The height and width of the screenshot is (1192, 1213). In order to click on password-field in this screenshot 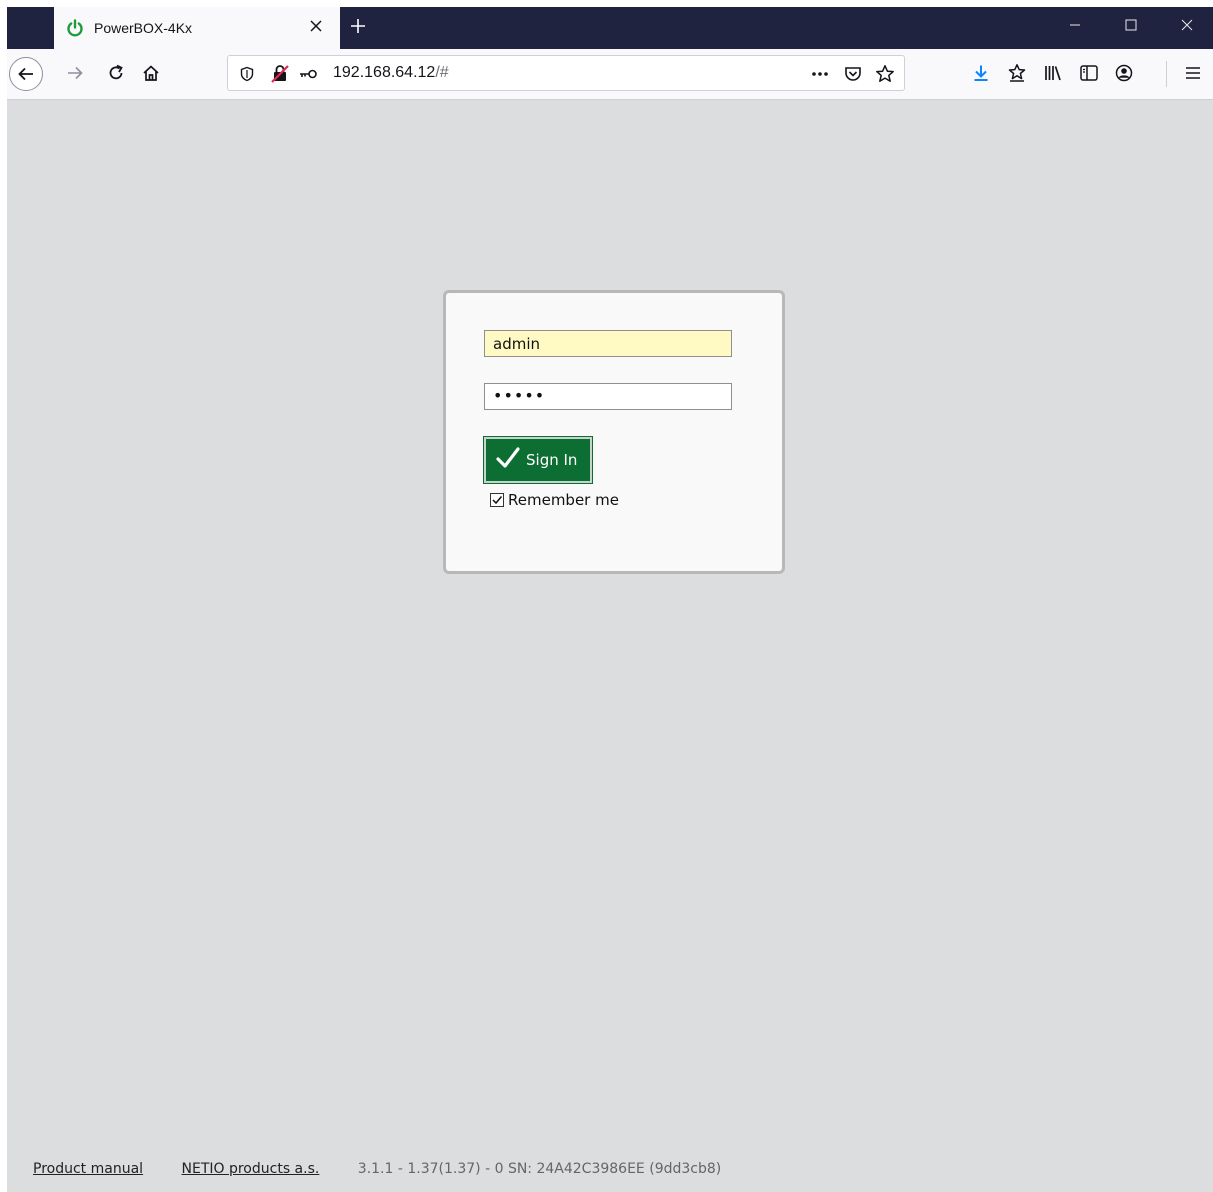, I will do `click(608, 396)`.